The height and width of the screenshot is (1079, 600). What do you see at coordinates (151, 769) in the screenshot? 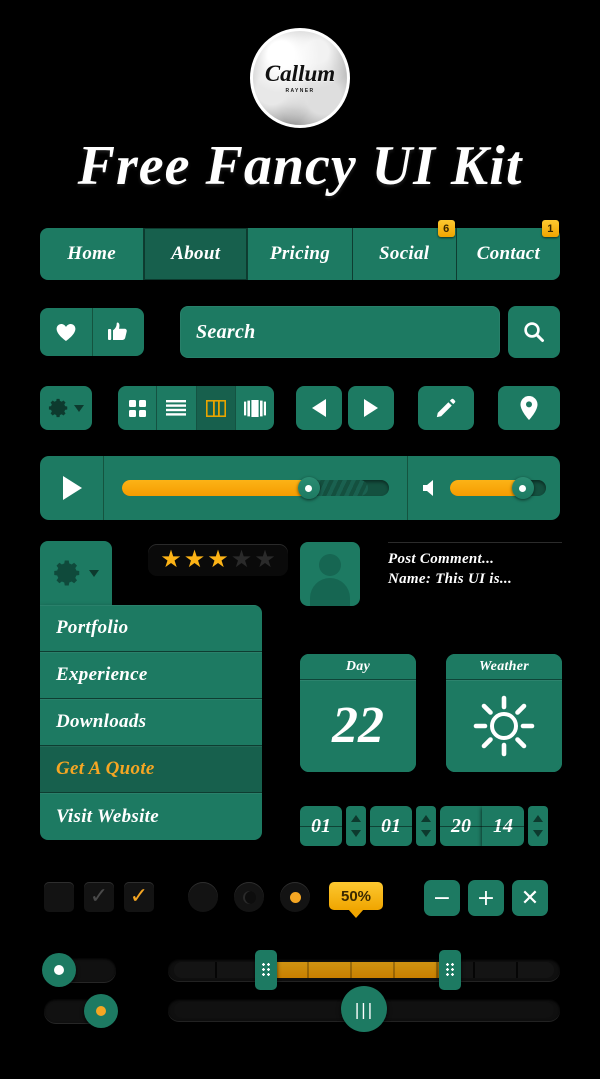
I see `menu-item-get-a-quote: Get A Quote` at bounding box center [151, 769].